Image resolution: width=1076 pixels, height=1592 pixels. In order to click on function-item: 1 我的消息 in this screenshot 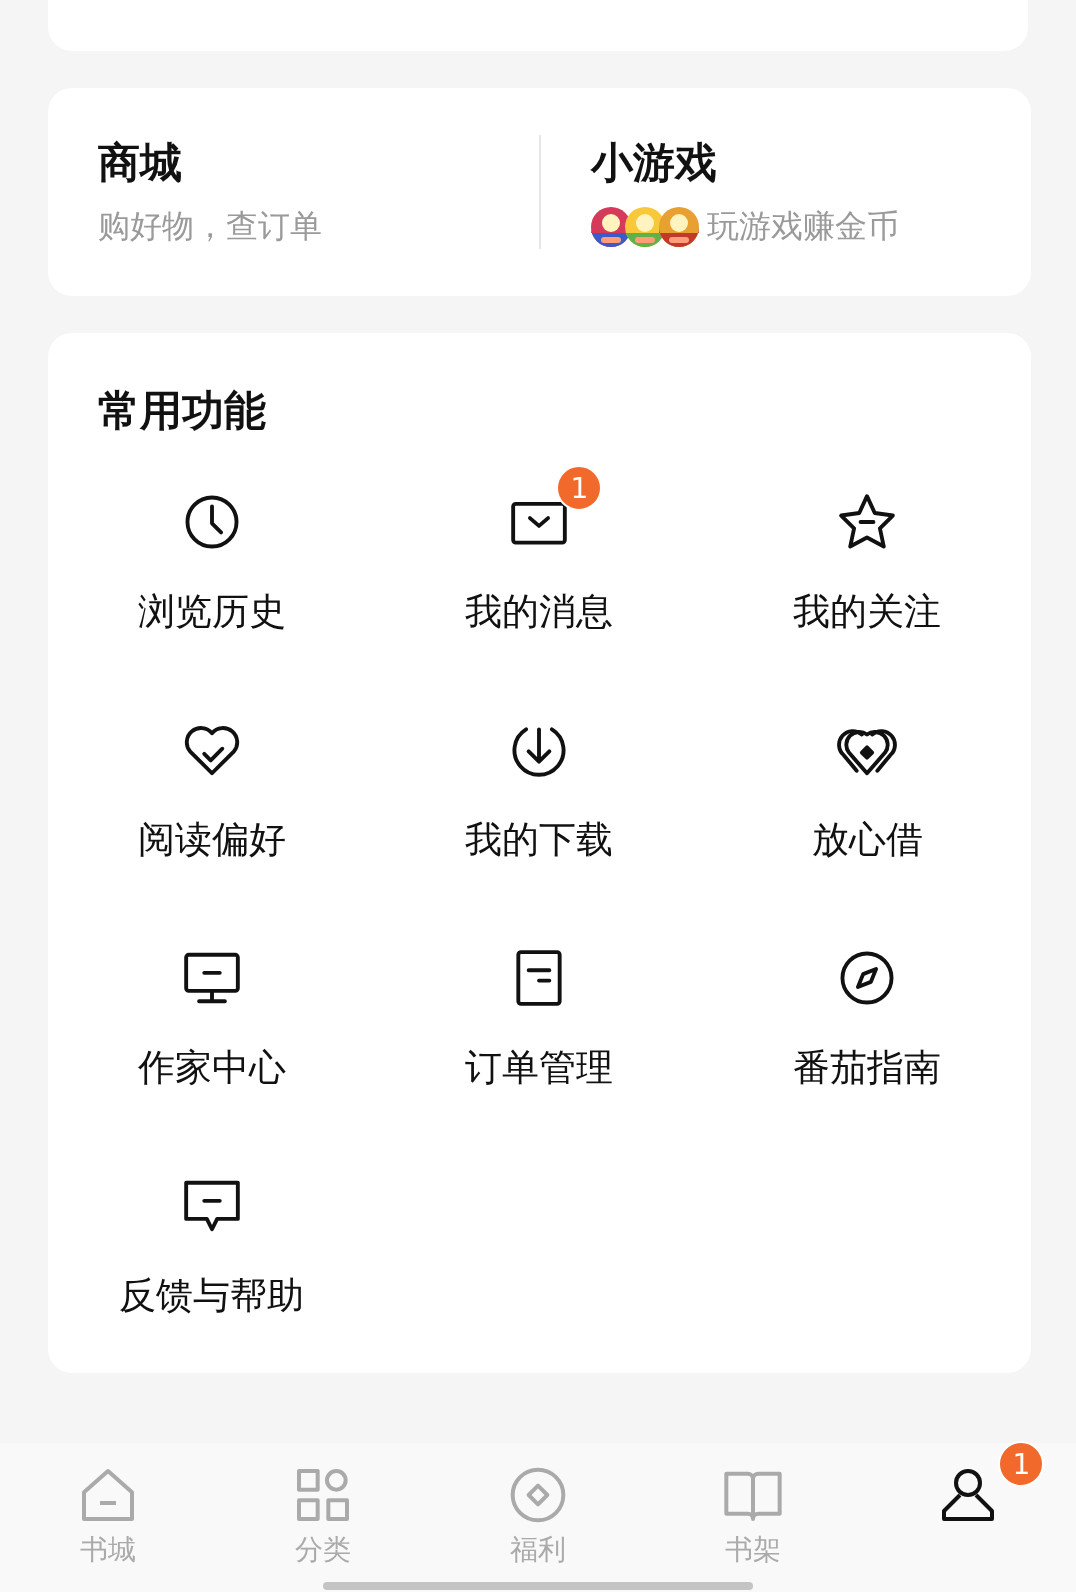, I will do `click(539, 549)`.